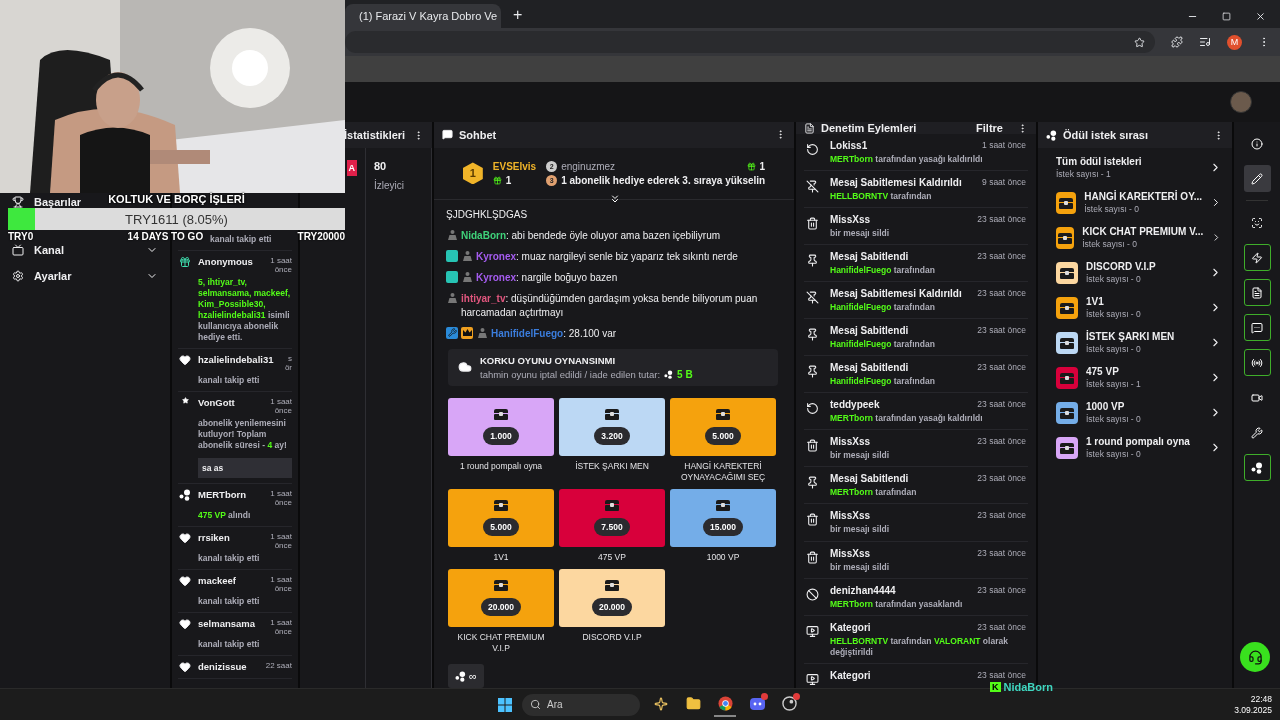  I want to click on username: MERTborn, so click(222, 495).